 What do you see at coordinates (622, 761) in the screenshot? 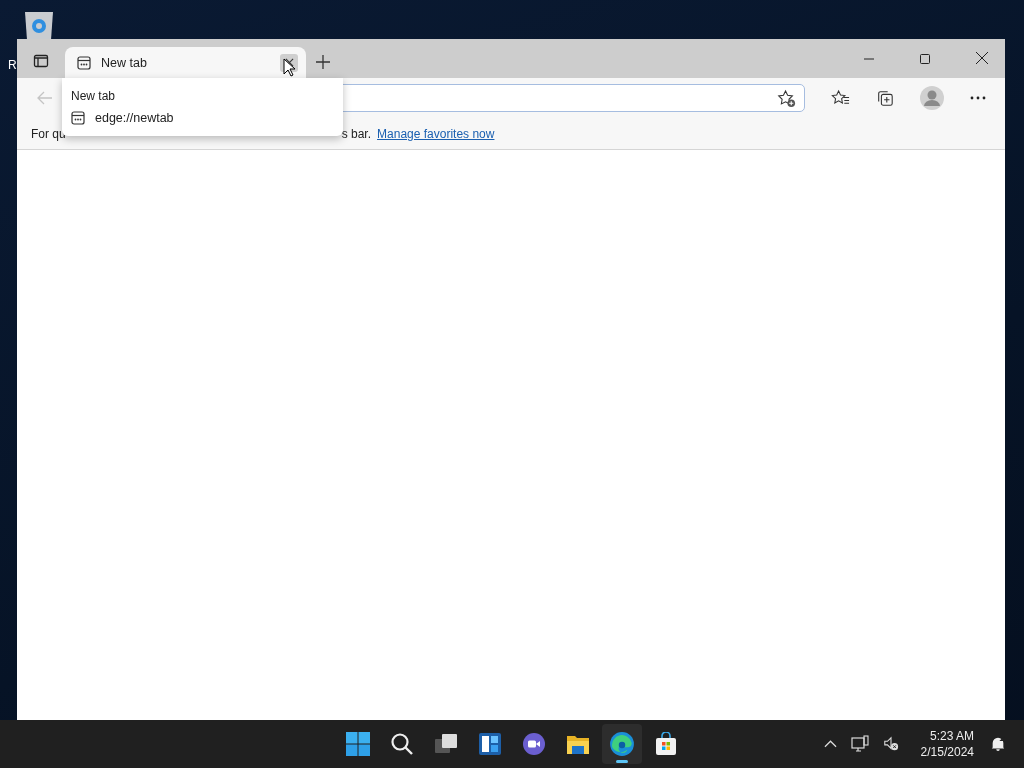
I see `active-indicator` at bounding box center [622, 761].